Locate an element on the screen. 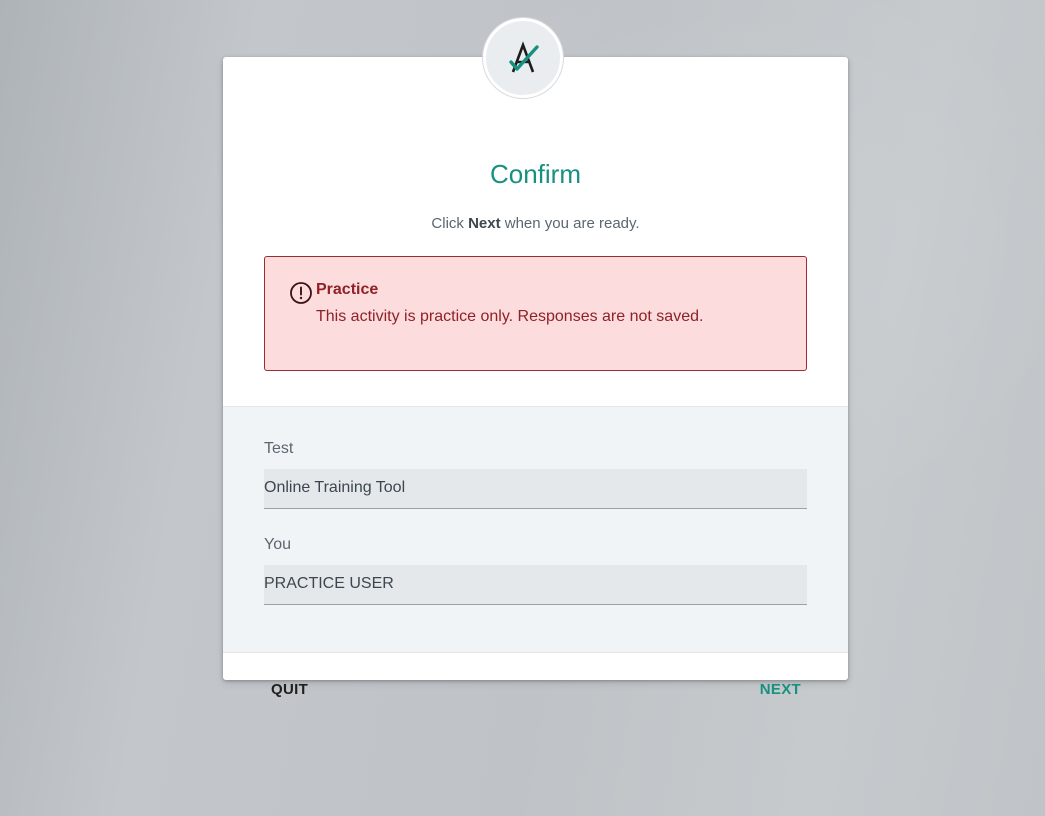 The width and height of the screenshot is (1045, 816). next-button: NEXT is located at coordinates (780, 689).